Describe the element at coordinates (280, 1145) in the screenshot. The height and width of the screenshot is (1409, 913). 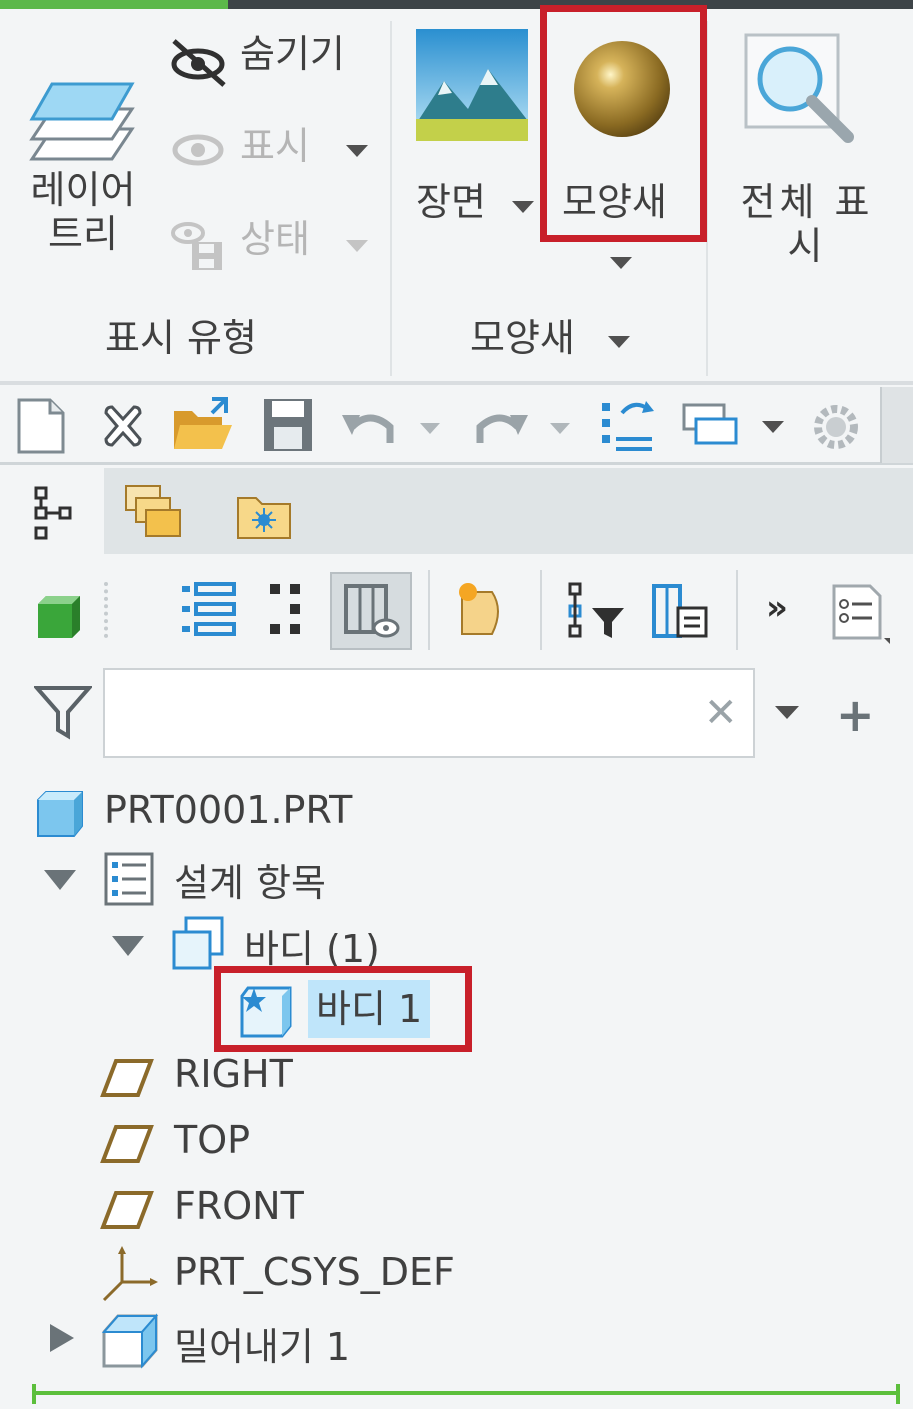
I see `tree-item-top-plane: TOP` at that location.